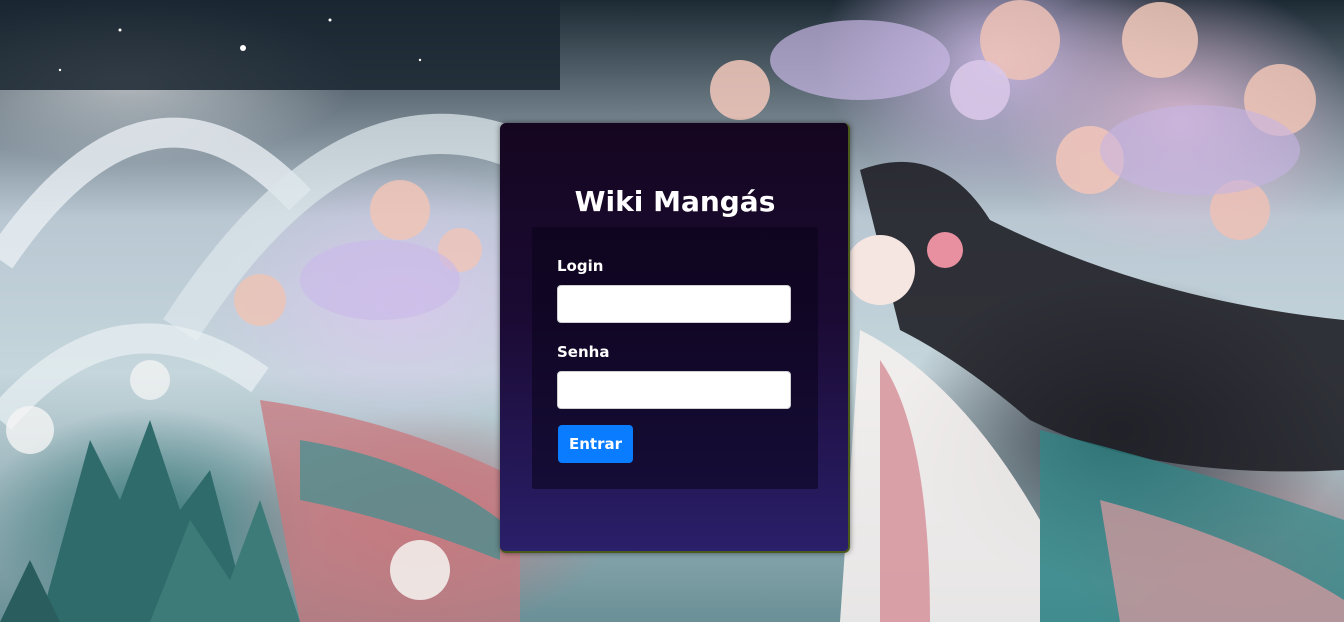  Describe the element at coordinates (583, 352) in the screenshot. I see `senha-label: Senha` at that location.